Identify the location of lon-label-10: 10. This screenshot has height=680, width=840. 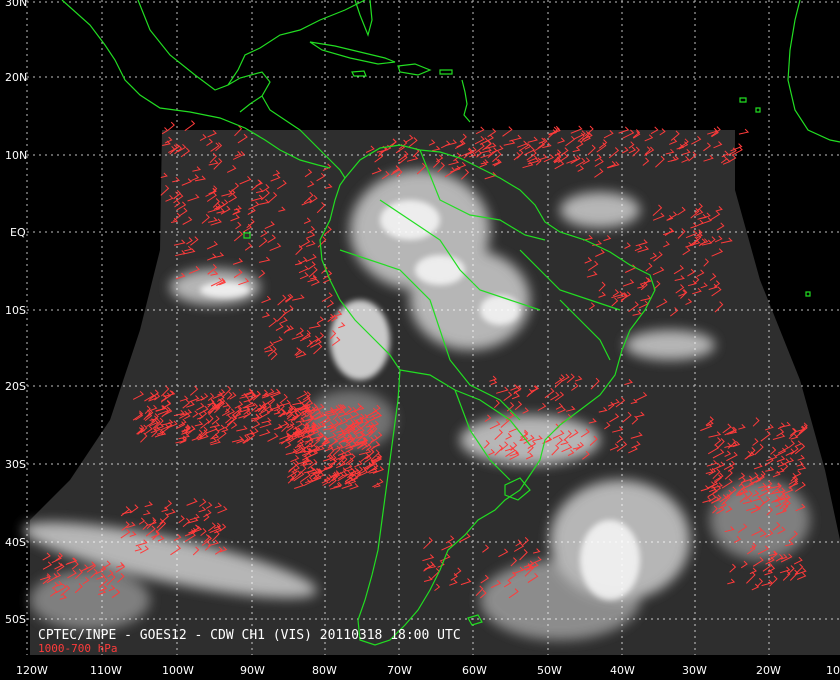
(833, 670).